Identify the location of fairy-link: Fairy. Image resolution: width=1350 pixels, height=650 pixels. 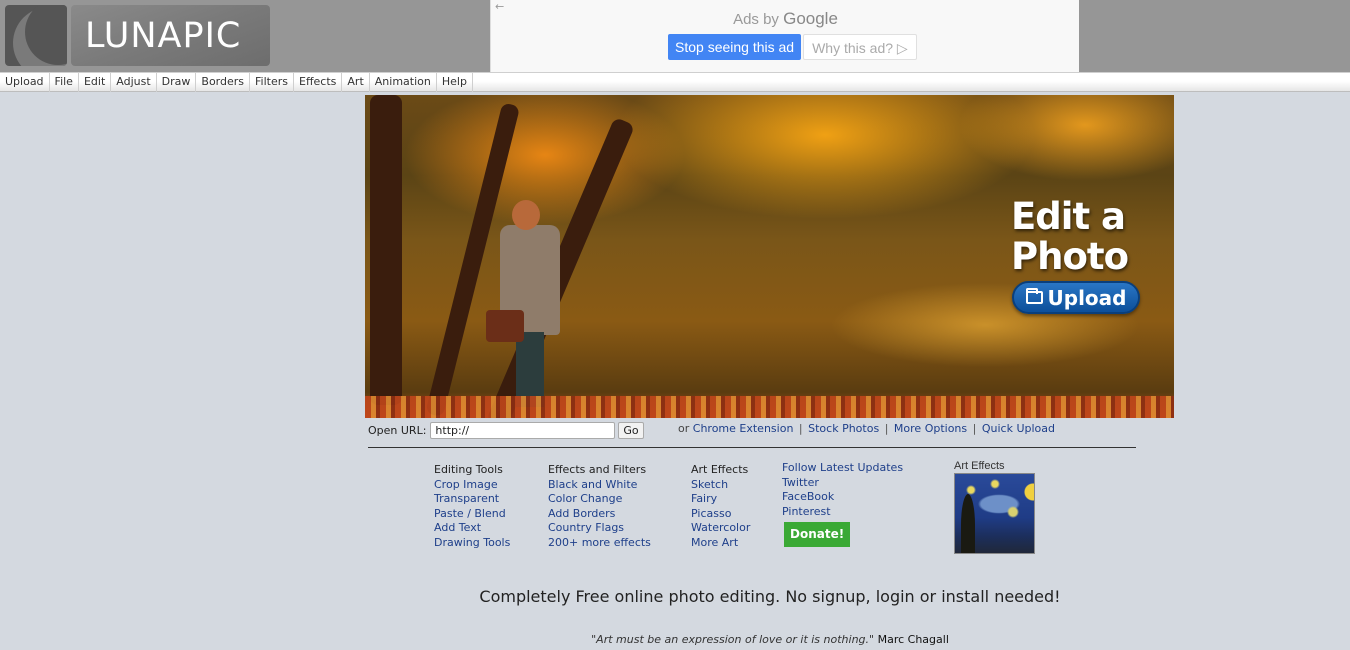
(720, 499).